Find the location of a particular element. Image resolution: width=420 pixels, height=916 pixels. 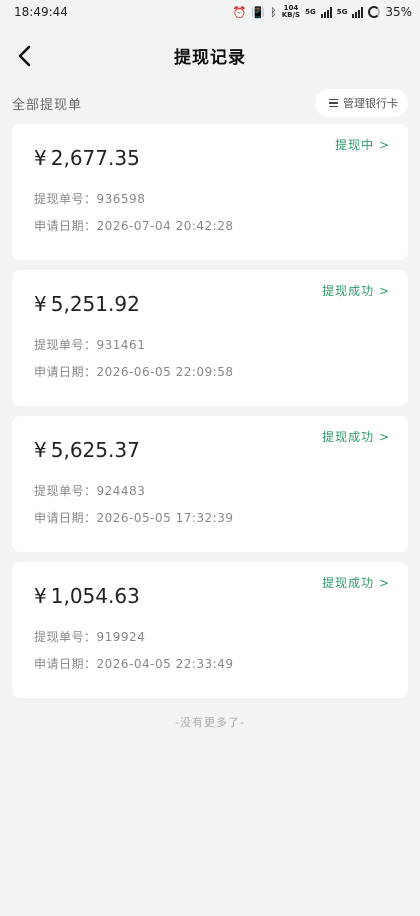

battery-icon is located at coordinates (374, 12).